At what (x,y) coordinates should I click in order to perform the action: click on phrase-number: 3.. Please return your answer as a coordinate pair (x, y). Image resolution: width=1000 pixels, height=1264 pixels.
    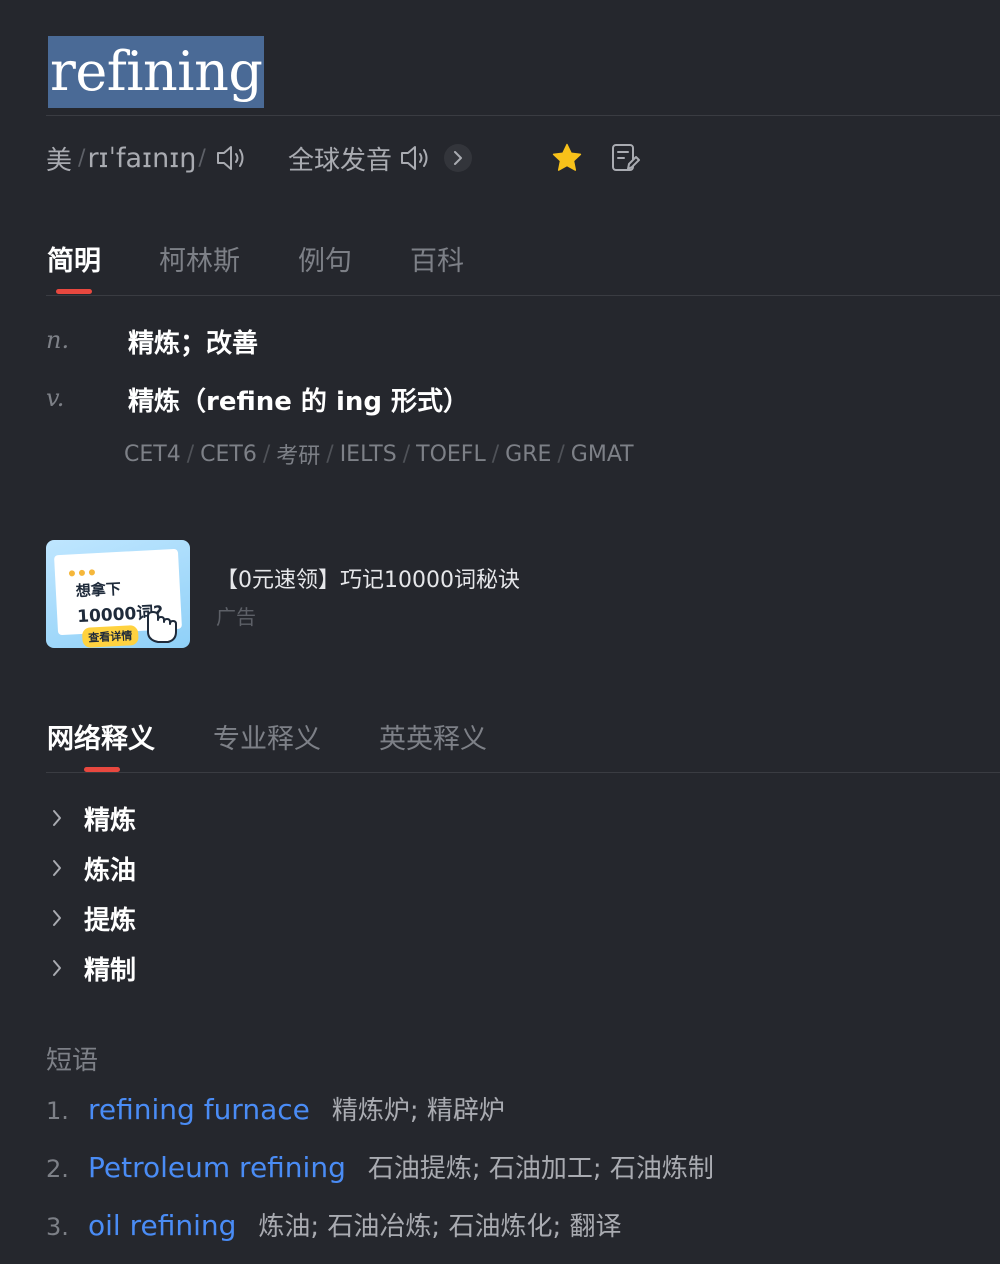
    Looking at the image, I should click on (57, 1227).